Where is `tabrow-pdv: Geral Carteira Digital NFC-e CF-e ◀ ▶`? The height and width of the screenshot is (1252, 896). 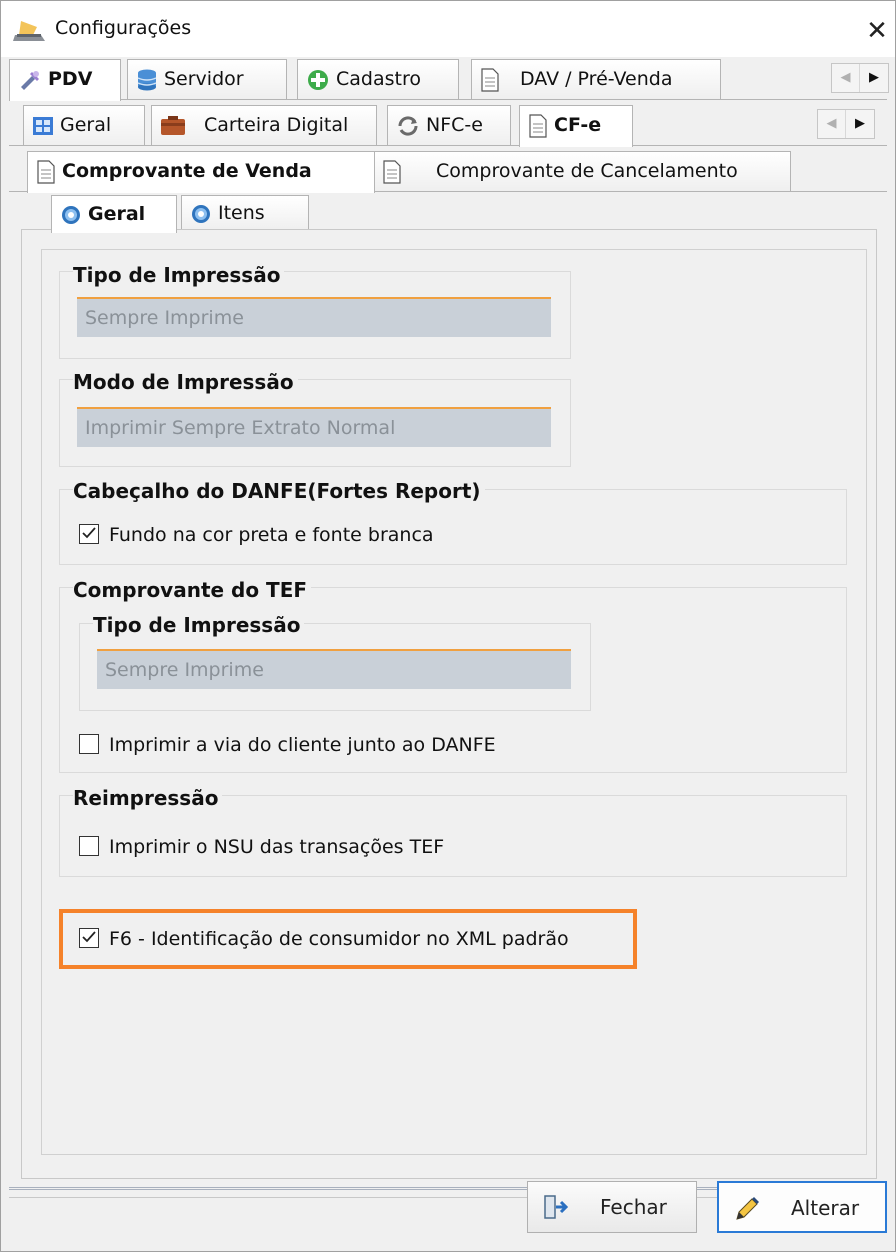 tabrow-pdv: Geral Carteira Digital NFC-e CF-e ◀ ▶ is located at coordinates (449, 126).